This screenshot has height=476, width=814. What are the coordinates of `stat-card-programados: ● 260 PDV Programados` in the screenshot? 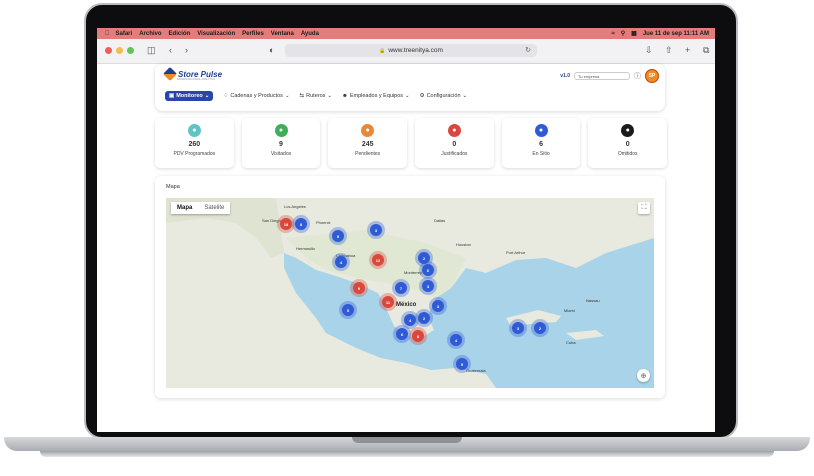 It's located at (194, 143).